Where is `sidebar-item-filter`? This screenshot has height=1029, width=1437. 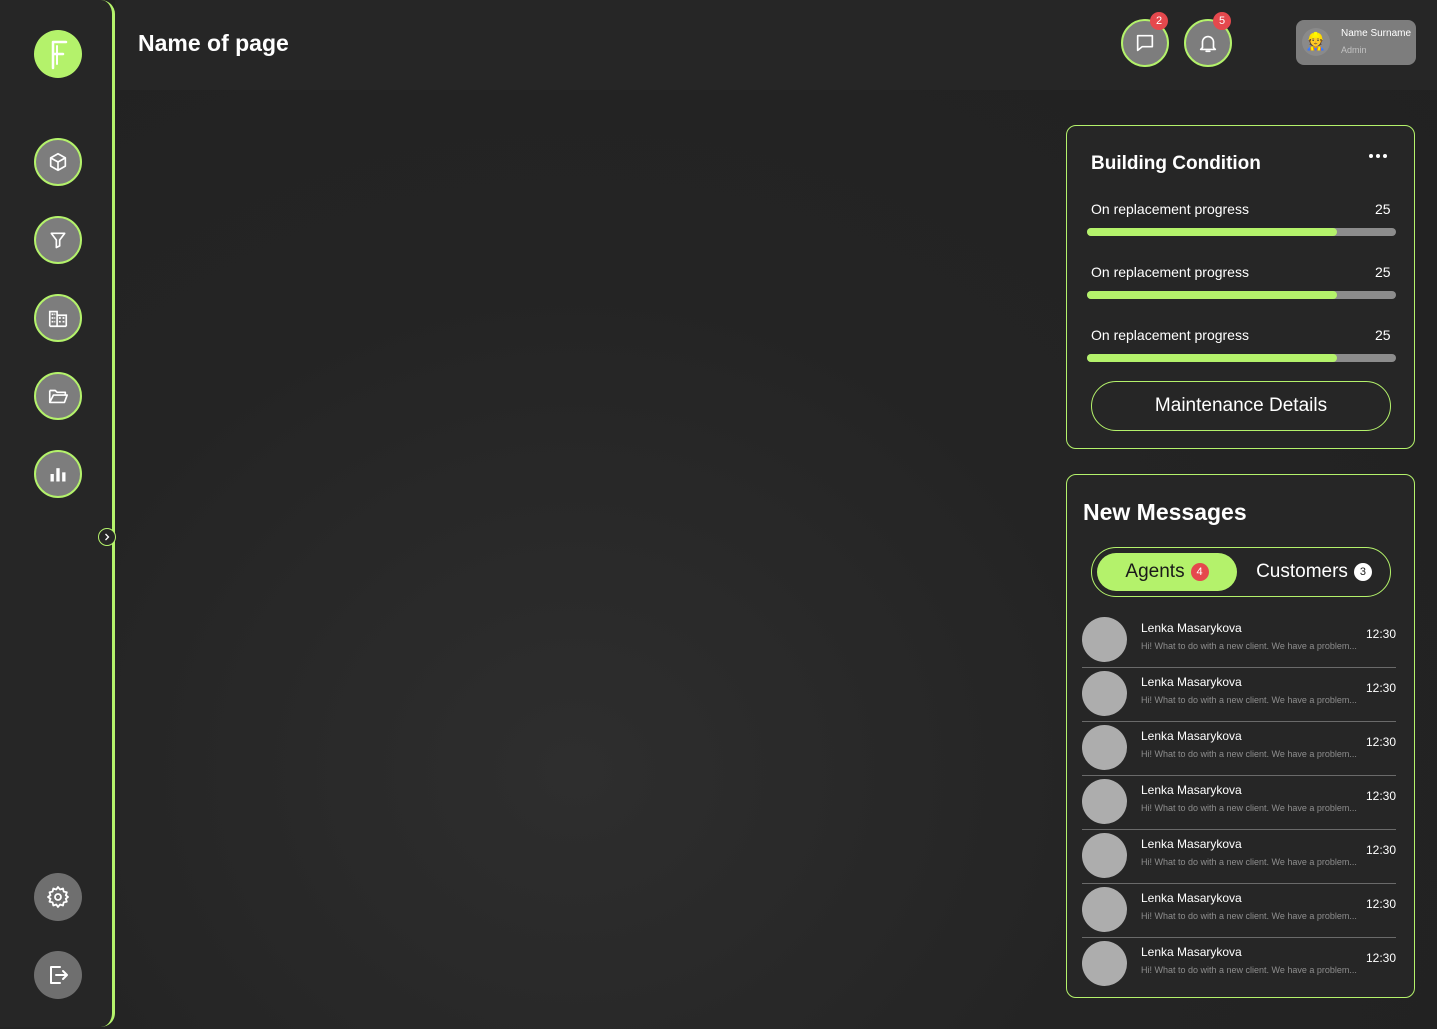 sidebar-item-filter is located at coordinates (58, 240).